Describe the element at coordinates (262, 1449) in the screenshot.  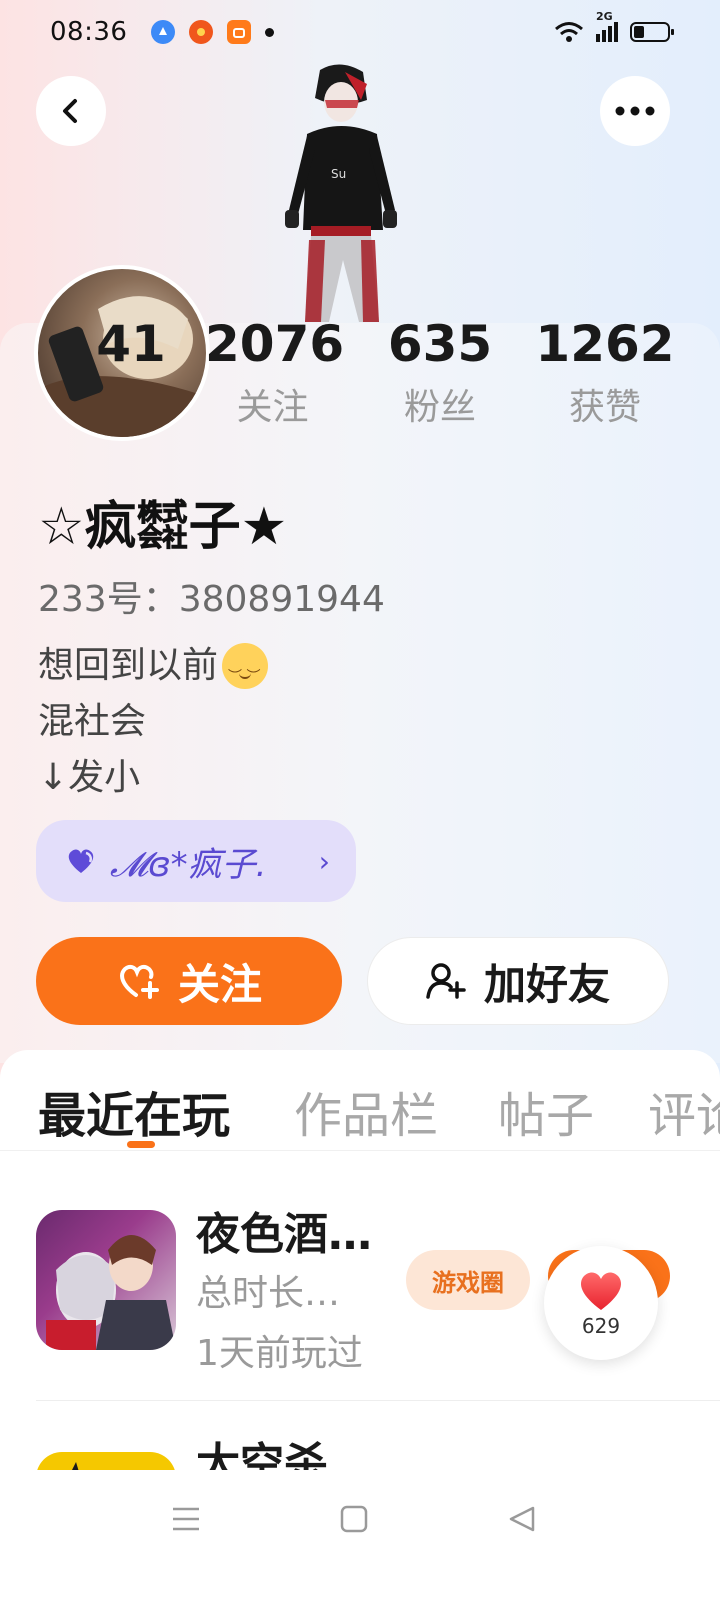
I see `game-title: 太空杀` at that location.